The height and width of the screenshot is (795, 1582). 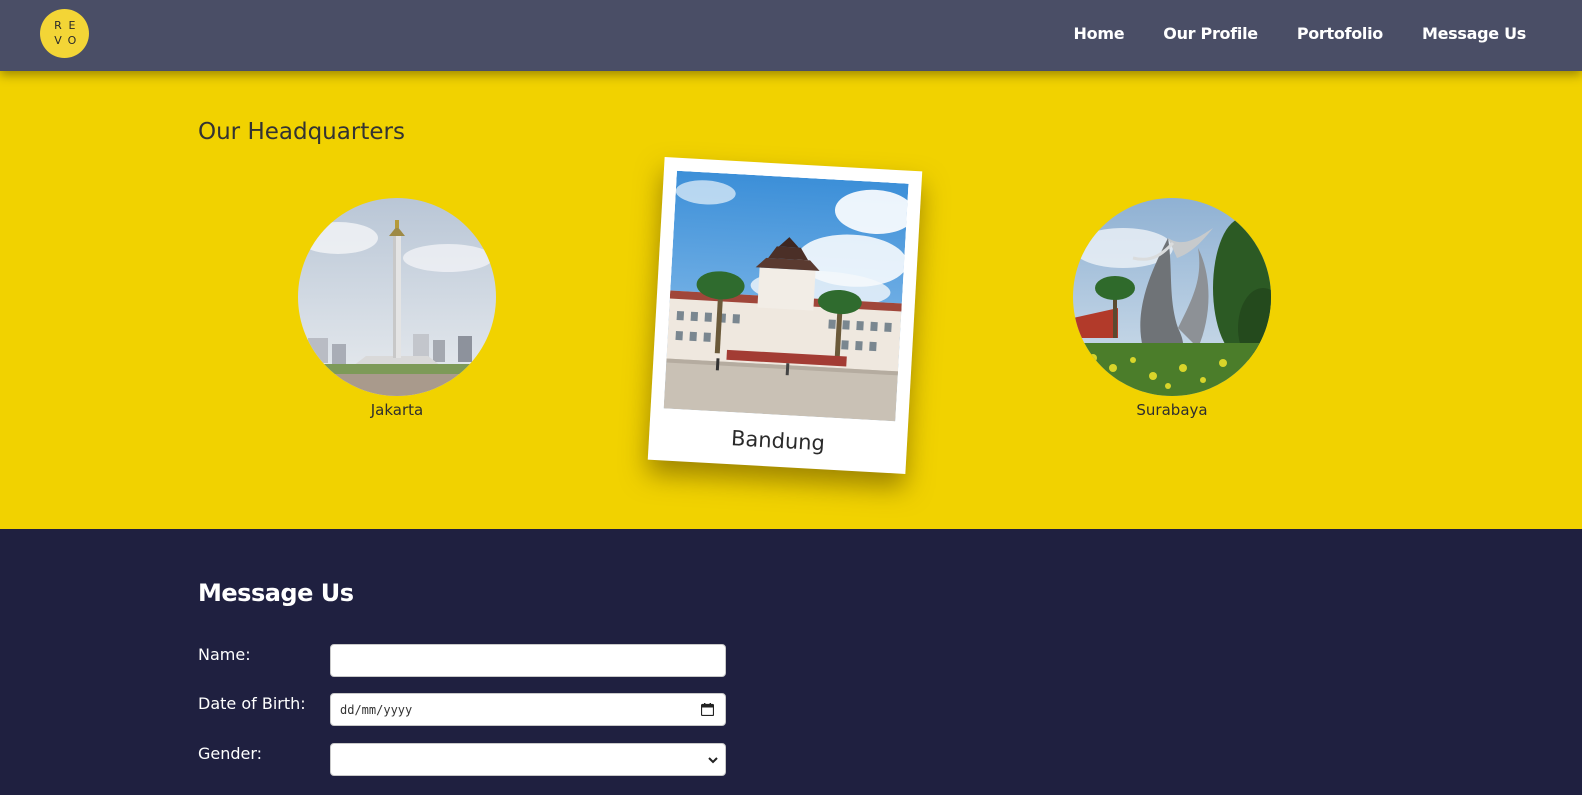 What do you see at coordinates (1099, 33) in the screenshot?
I see `nav-link-home: Home` at bounding box center [1099, 33].